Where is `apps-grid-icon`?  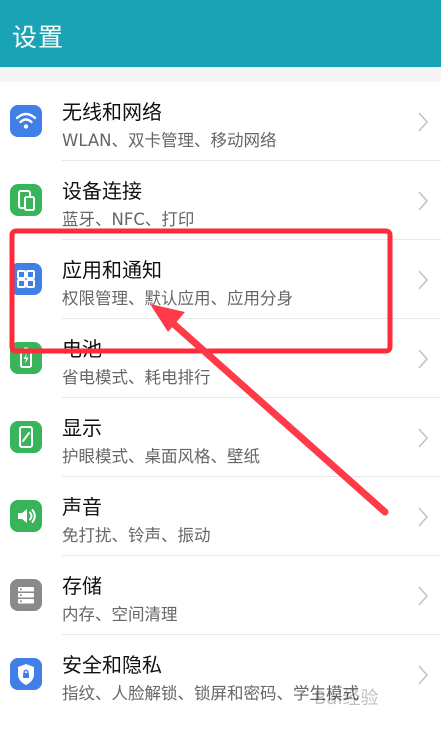 apps-grid-icon is located at coordinates (26, 279).